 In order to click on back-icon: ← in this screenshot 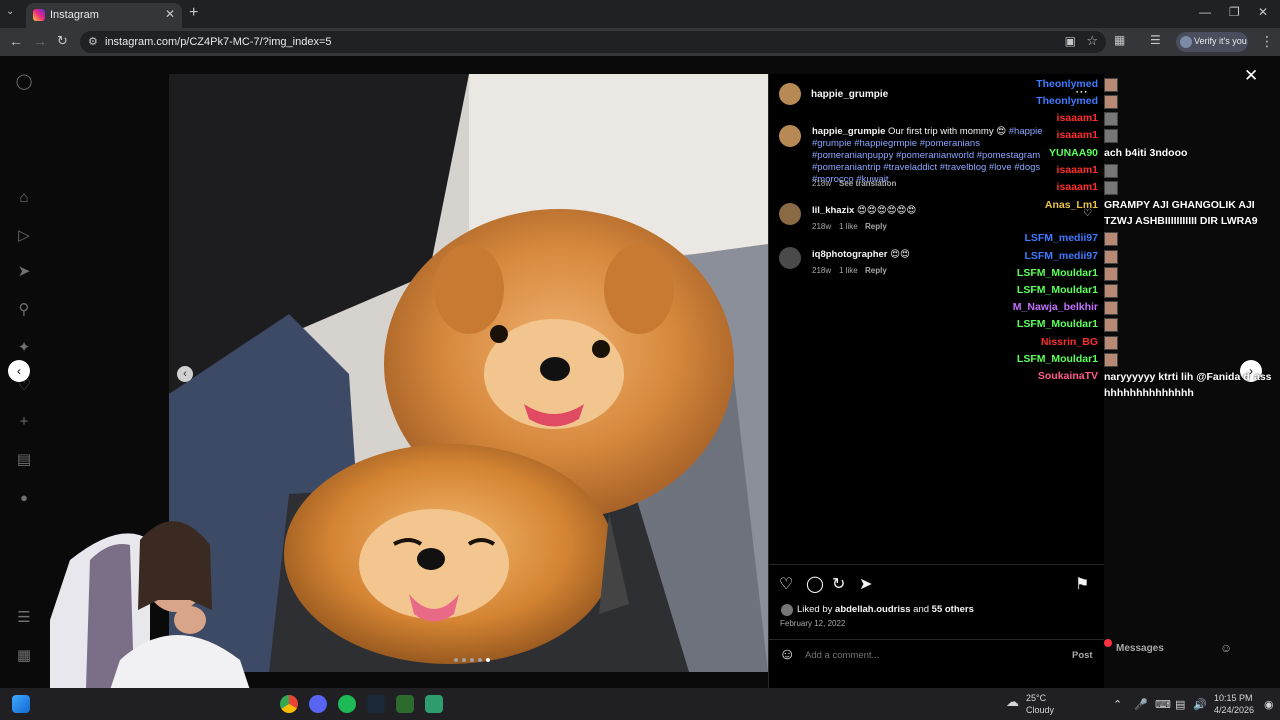, I will do `click(16, 41)`.